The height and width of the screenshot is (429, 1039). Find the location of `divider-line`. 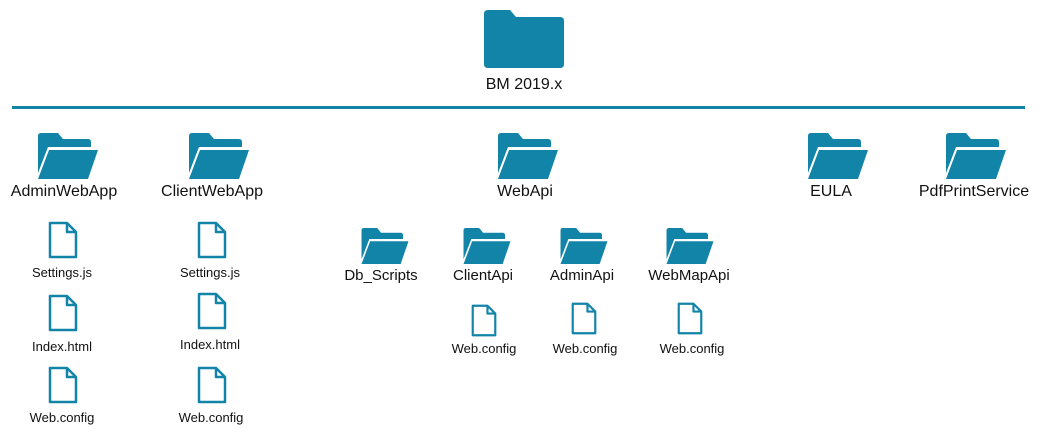

divider-line is located at coordinates (518, 107).